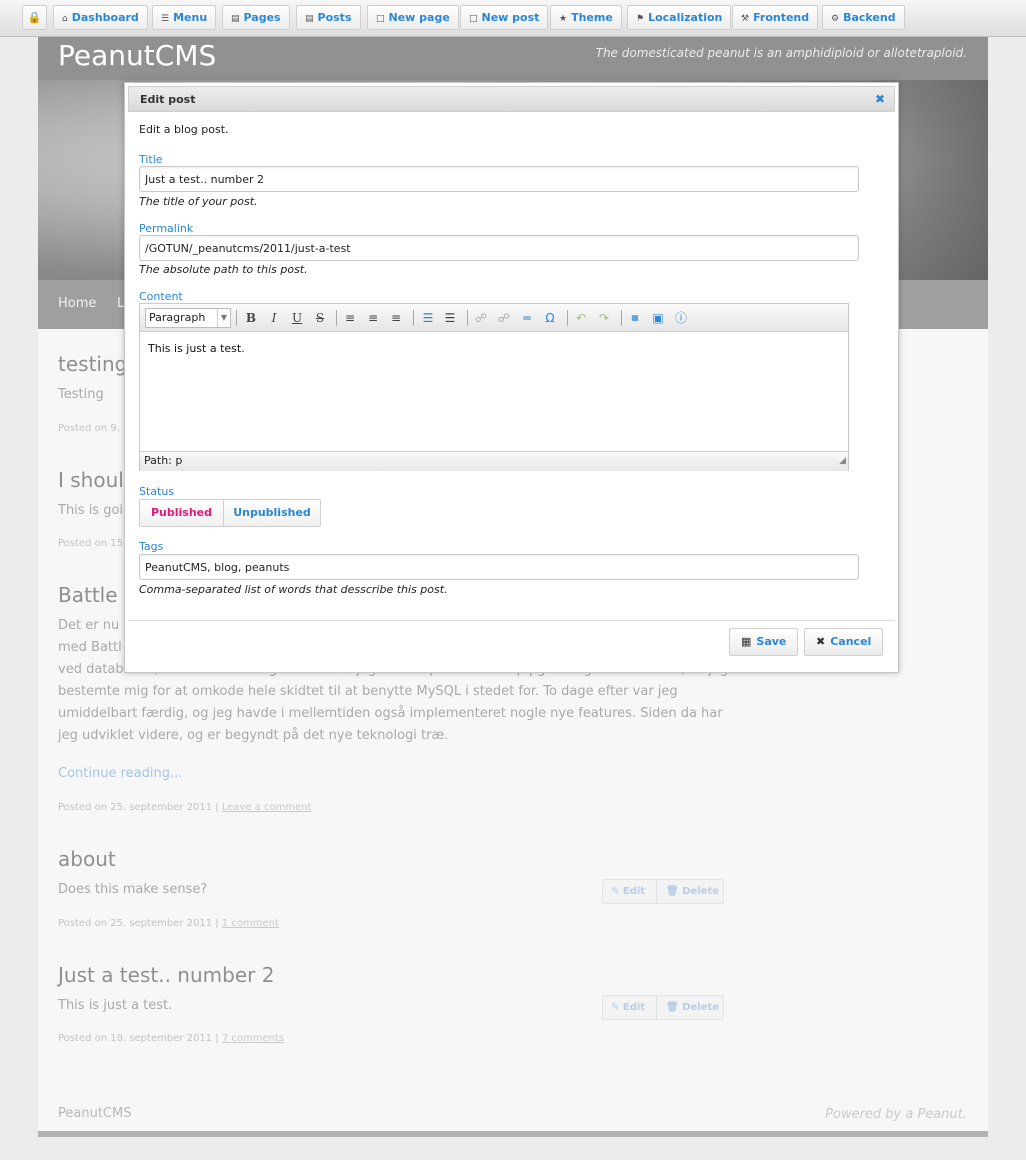  I want to click on post-excerpt: Testing, so click(81, 394).